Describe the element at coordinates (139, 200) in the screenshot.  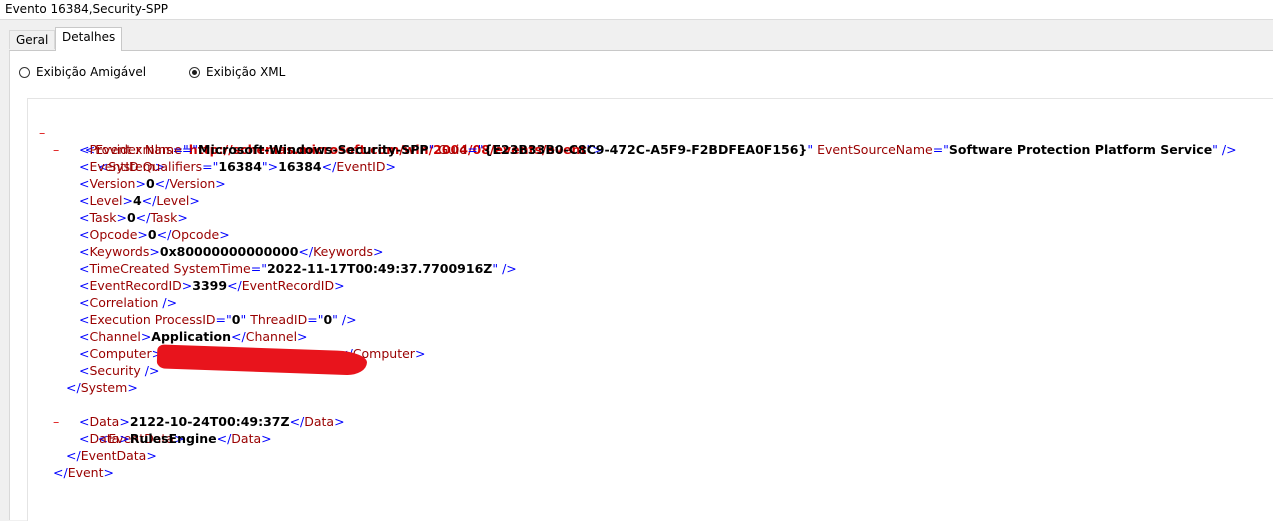
I see `xml-level: <Level>4</Level>` at that location.